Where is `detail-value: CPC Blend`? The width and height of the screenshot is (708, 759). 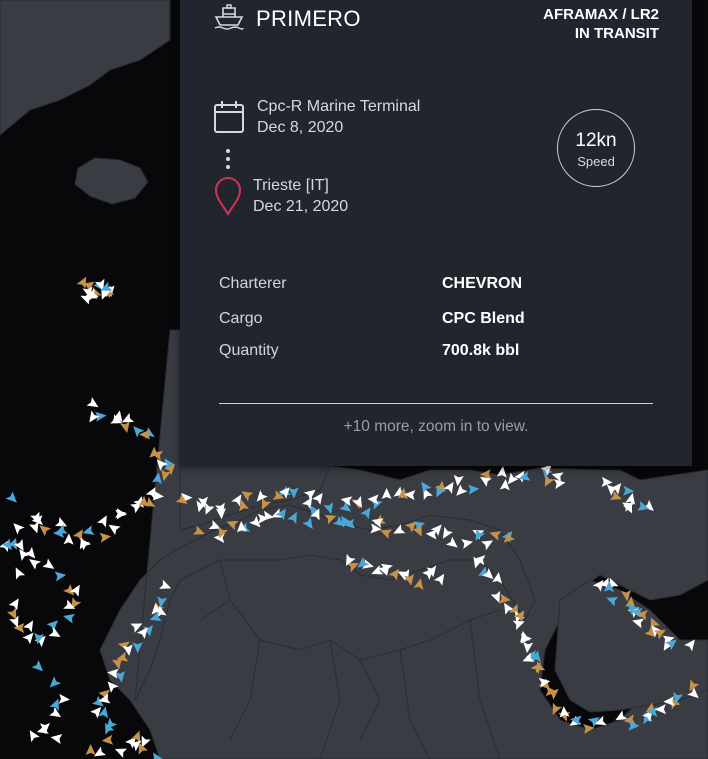 detail-value: CPC Blend is located at coordinates (483, 318).